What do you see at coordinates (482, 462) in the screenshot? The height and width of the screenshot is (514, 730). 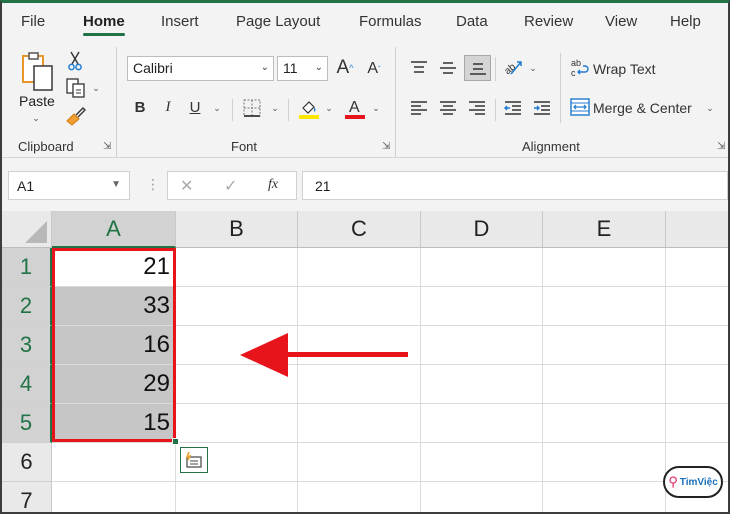 I see `cell-d6` at bounding box center [482, 462].